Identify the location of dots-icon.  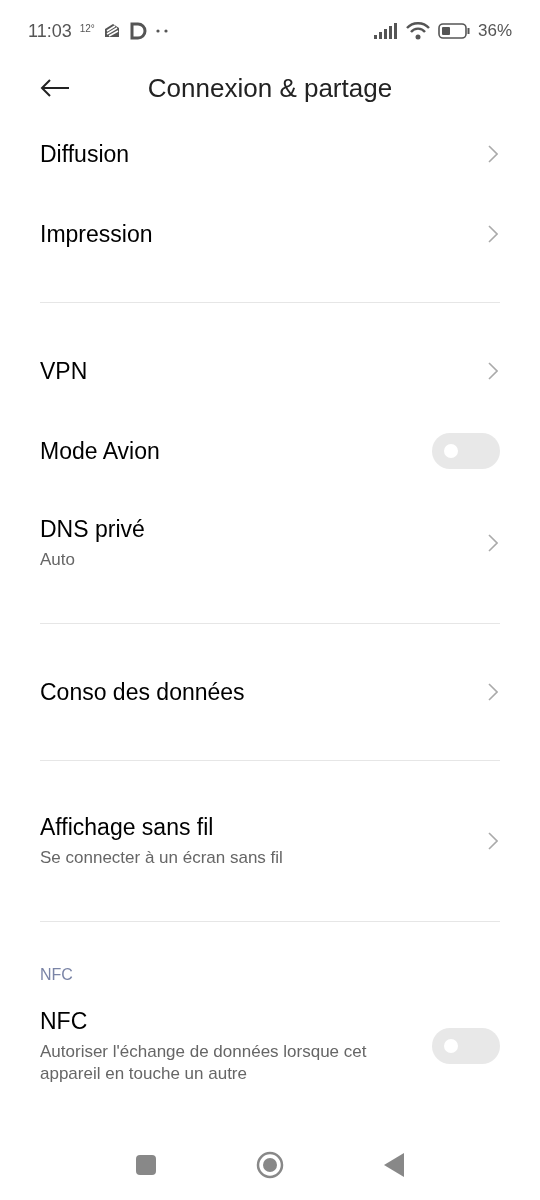
(161, 31).